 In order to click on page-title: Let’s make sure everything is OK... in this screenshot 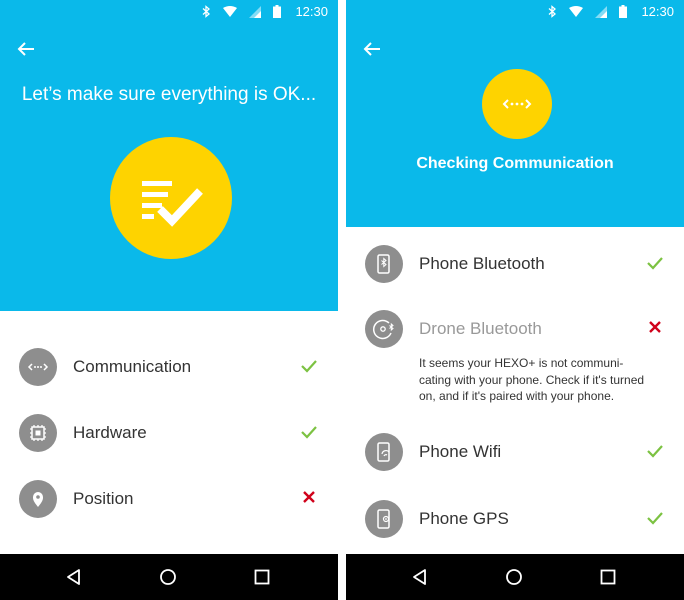, I will do `click(169, 94)`.